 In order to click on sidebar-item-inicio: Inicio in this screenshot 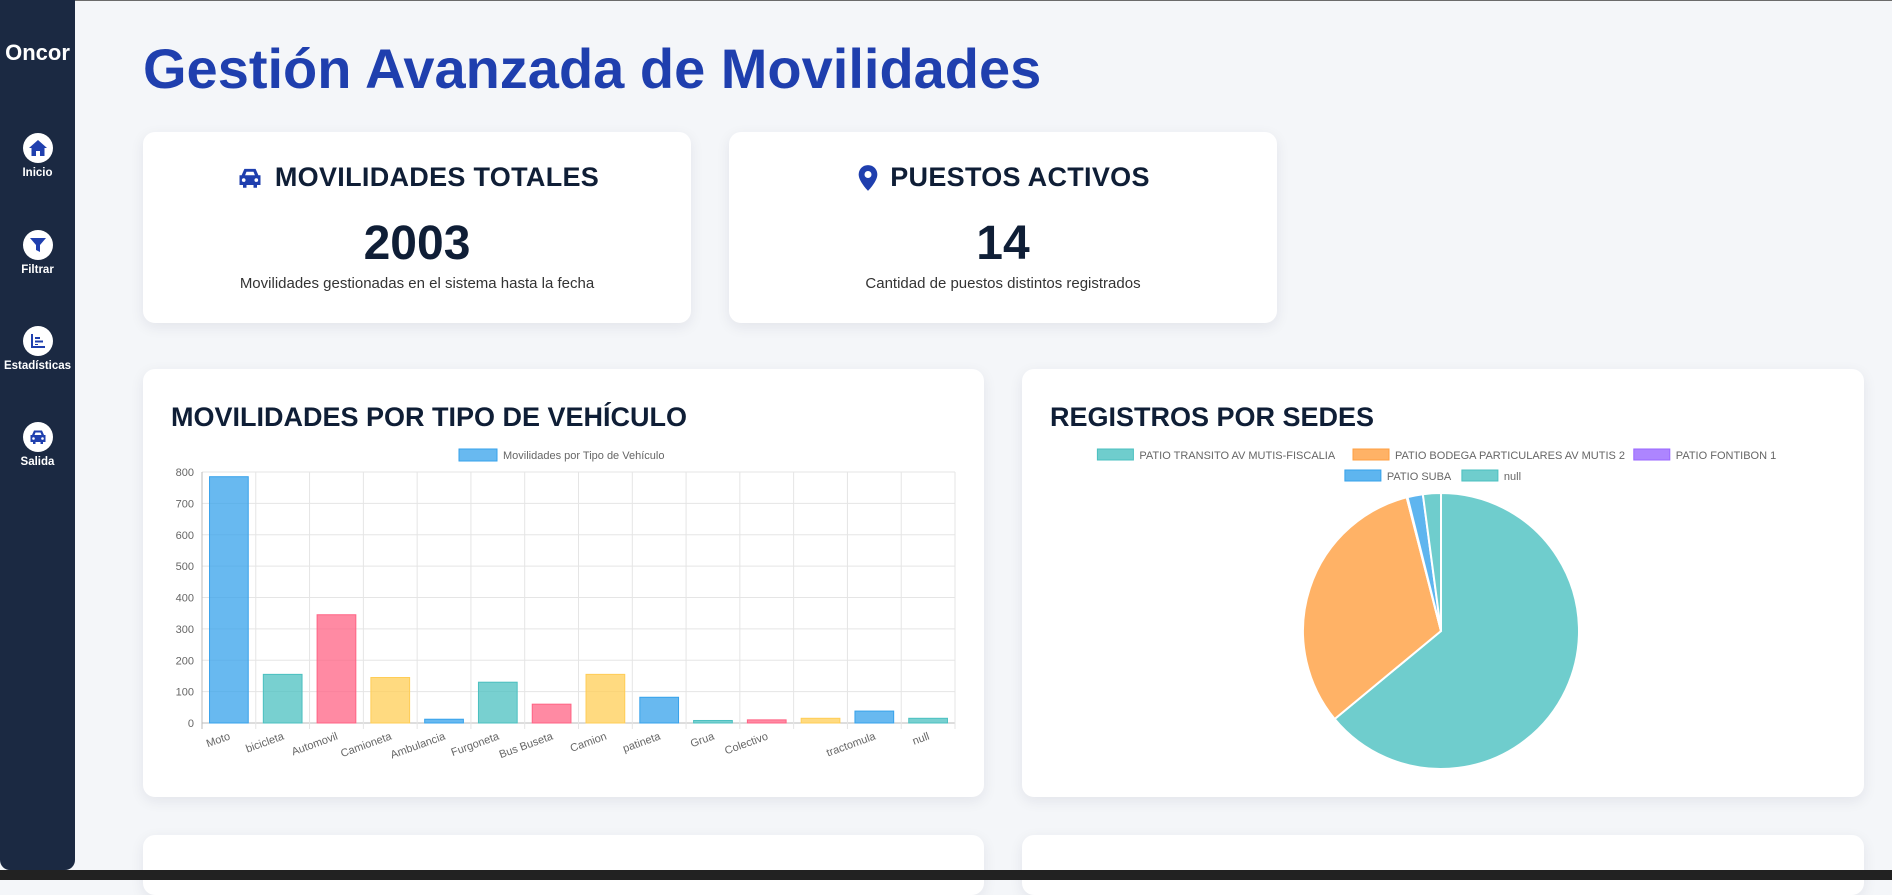, I will do `click(37, 156)`.